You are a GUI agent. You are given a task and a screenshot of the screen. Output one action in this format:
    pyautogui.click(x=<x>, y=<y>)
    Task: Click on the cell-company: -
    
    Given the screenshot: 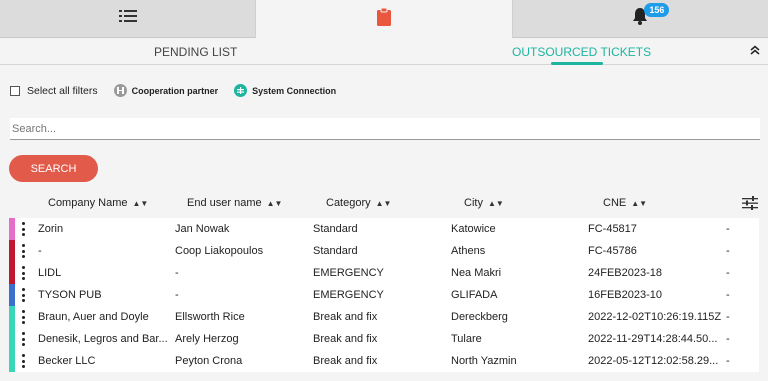 What is the action you would take?
    pyautogui.click(x=40, y=251)
    